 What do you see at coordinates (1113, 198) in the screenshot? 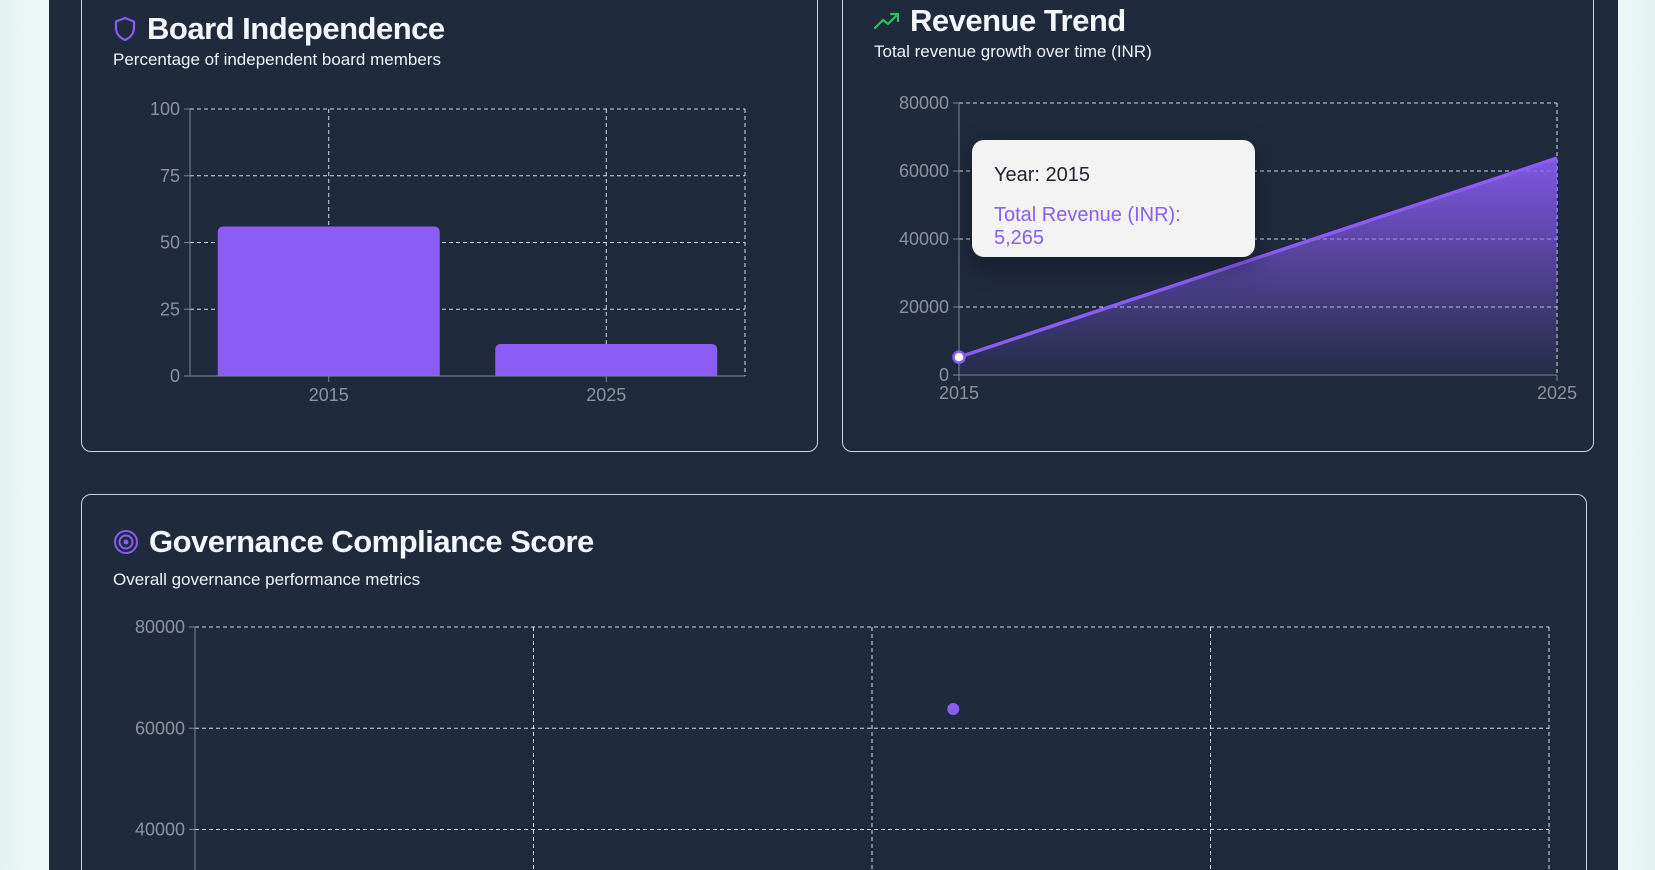
I see `chart-tooltip: Year: 2015 Total Revenue (INR): 5,265` at bounding box center [1113, 198].